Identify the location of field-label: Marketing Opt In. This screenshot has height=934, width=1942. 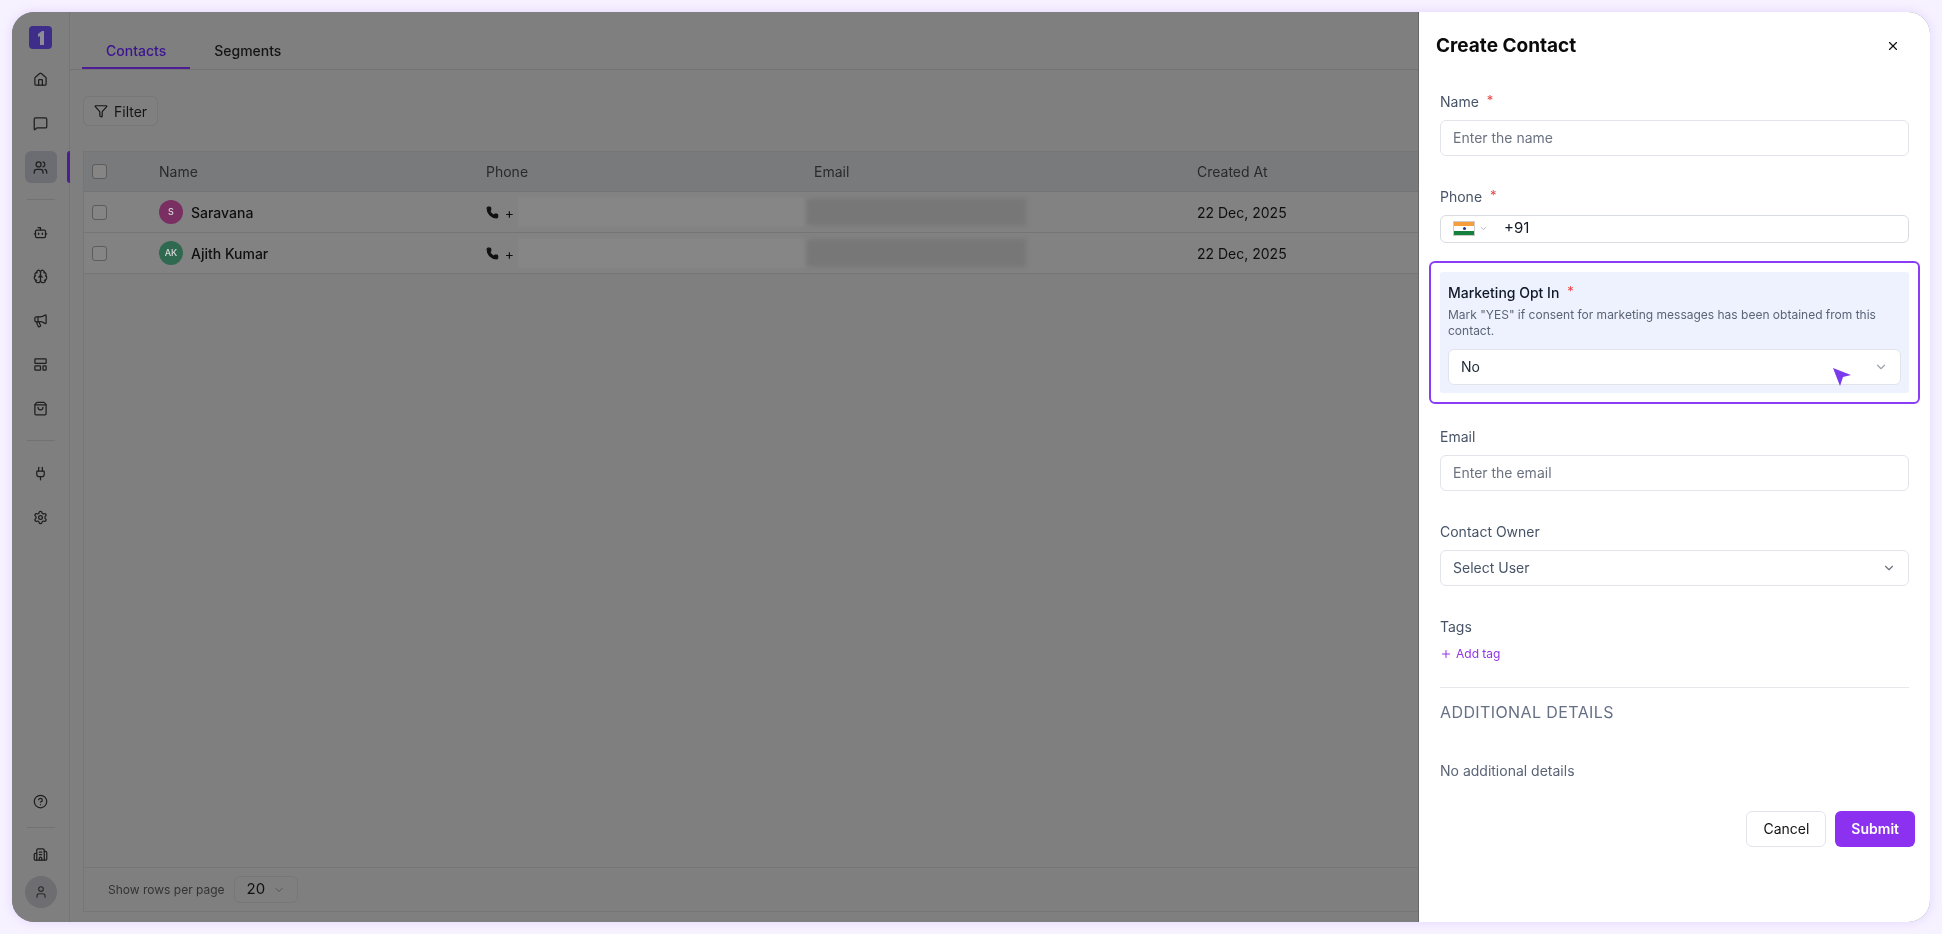
(1504, 292).